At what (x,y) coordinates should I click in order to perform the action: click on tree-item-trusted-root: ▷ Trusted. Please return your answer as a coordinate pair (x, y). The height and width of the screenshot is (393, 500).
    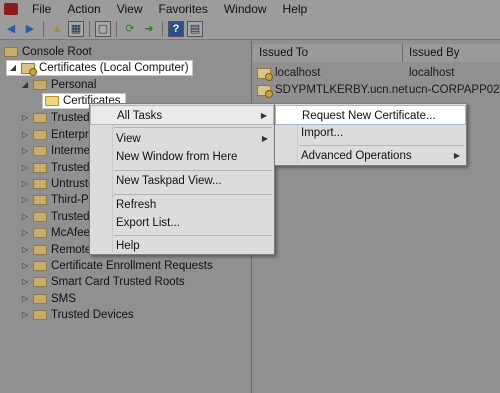
    Looking at the image, I should click on (55, 118).